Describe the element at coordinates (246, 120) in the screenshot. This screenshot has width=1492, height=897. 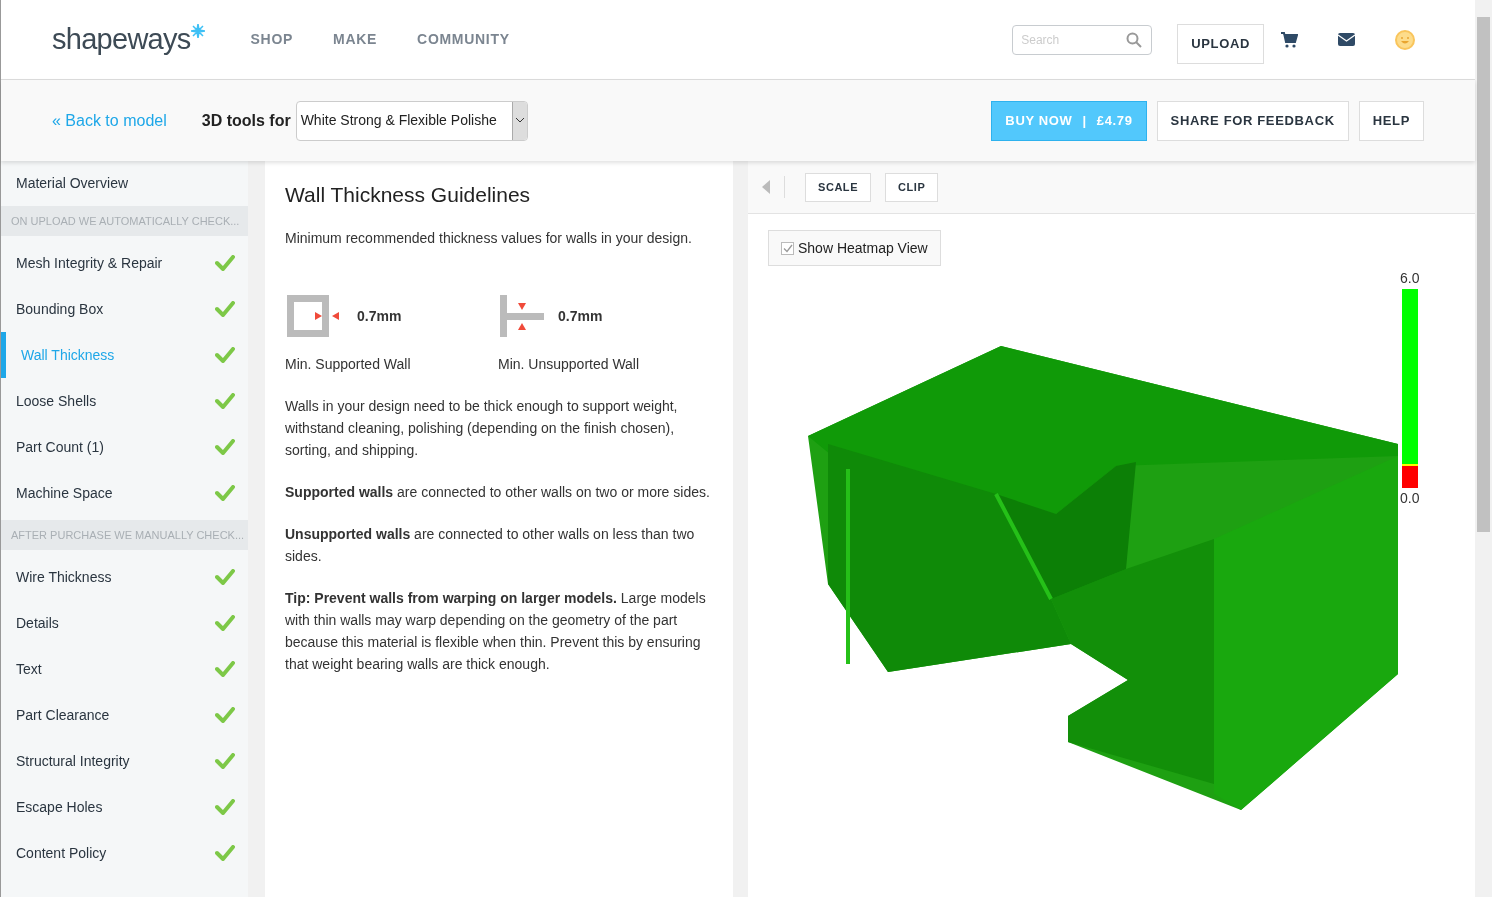
I see `tools-for-label: 3D tools for` at that location.